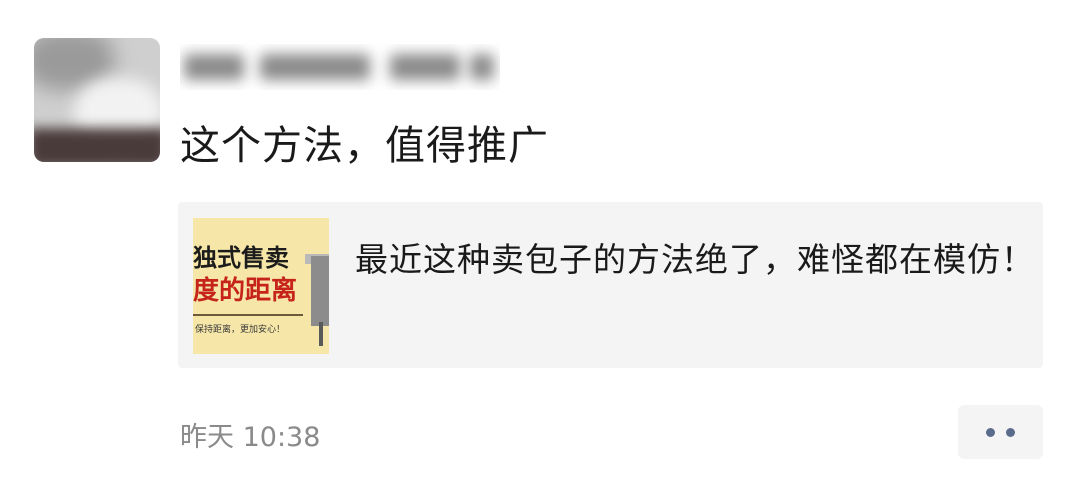 This screenshot has width=1075, height=494. Describe the element at coordinates (97, 100) in the screenshot. I see `avatar` at that location.